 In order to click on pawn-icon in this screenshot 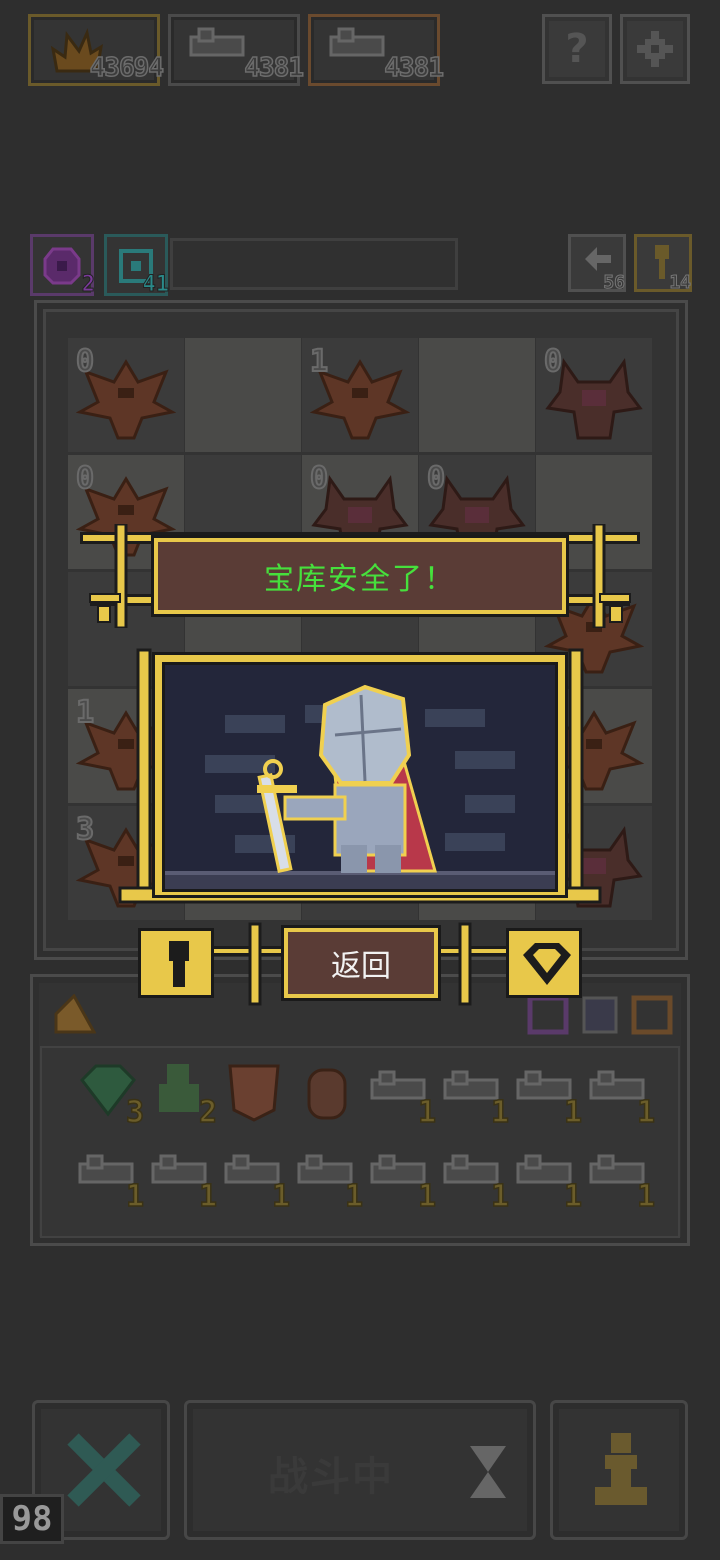, I will do `click(621, 1469)`.